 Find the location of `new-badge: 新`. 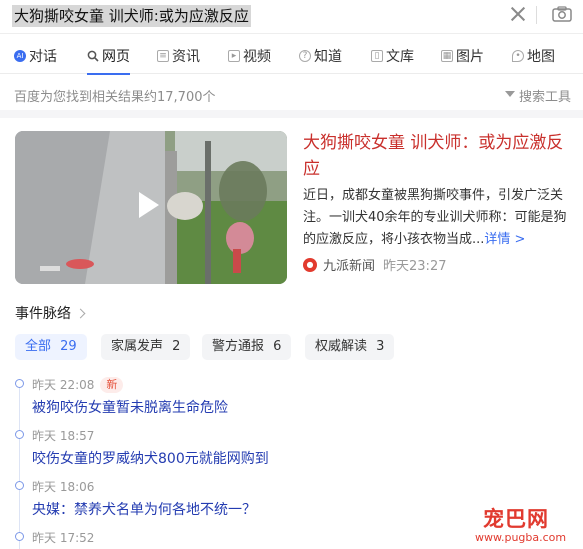

new-badge: 新 is located at coordinates (112, 384).